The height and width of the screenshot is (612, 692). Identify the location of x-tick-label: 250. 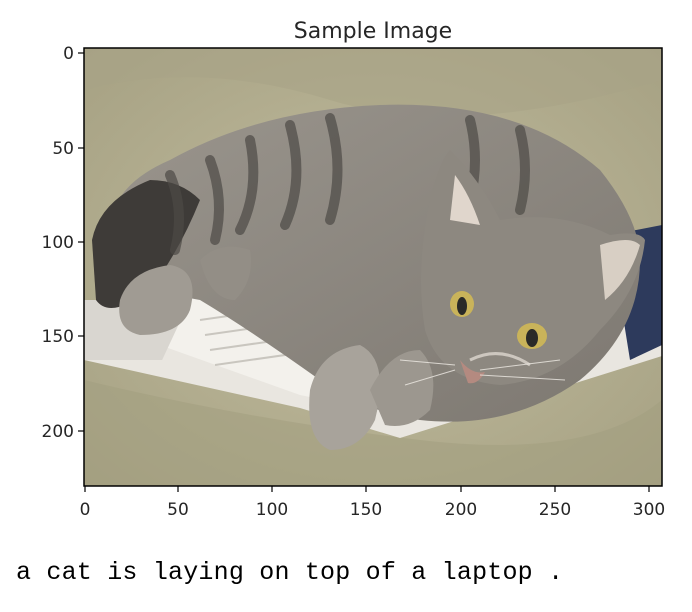
(555, 510).